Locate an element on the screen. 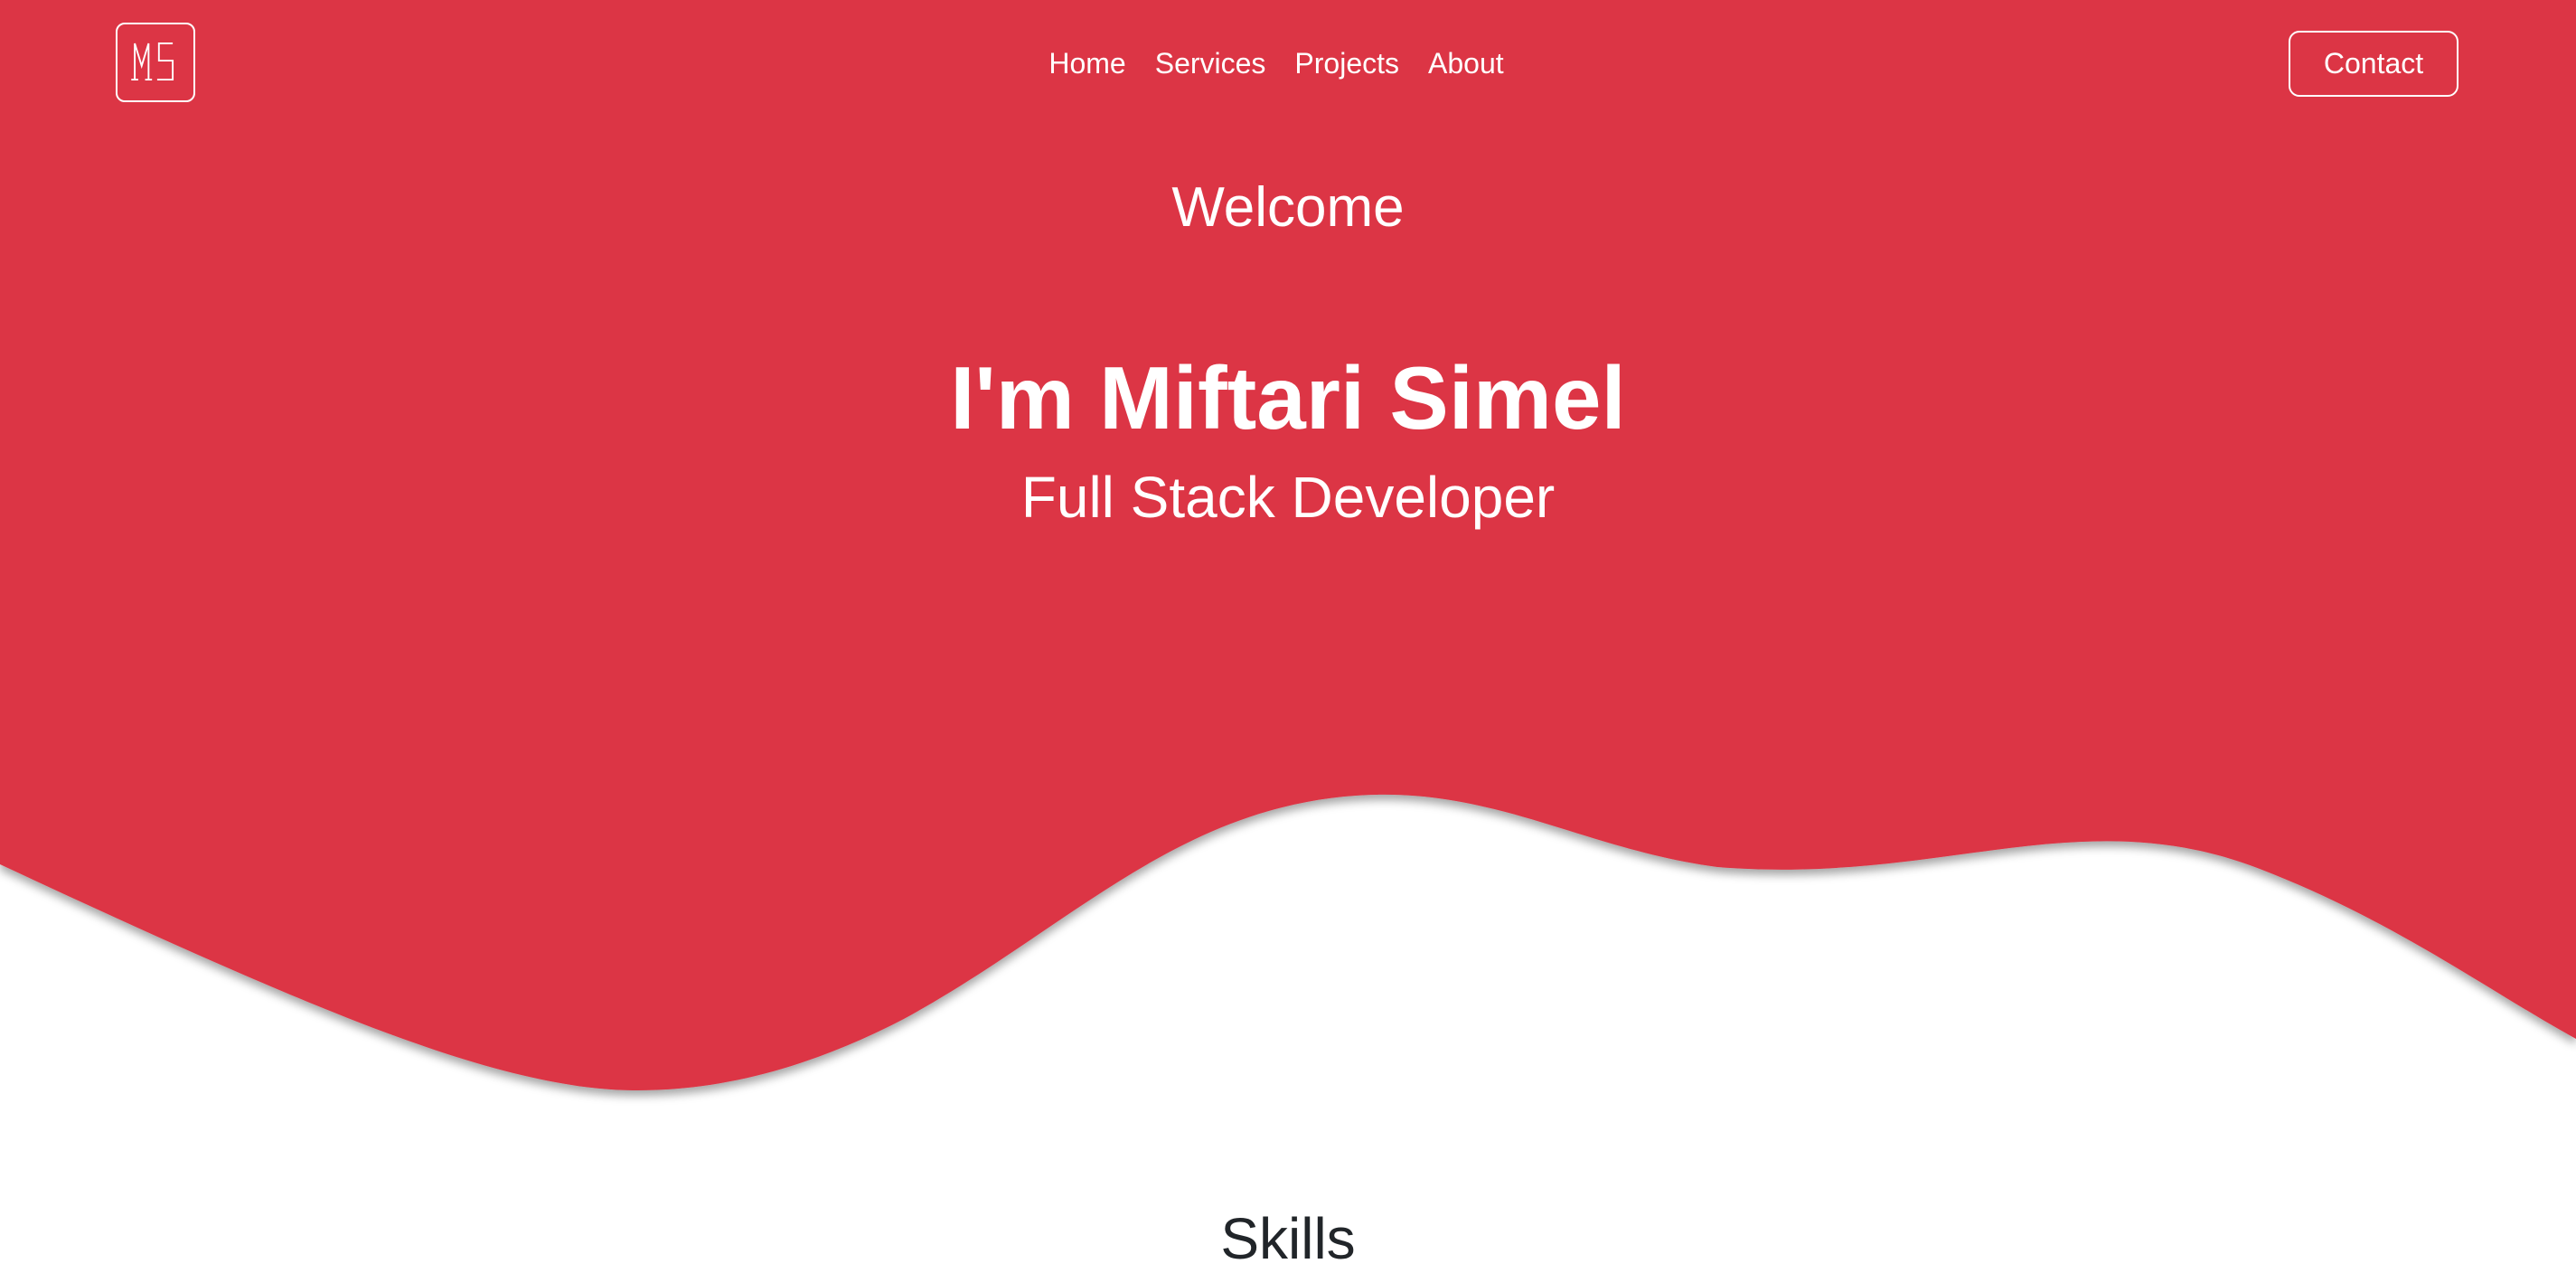 The width and height of the screenshot is (2576, 1273). welcome-heading: Welcome is located at coordinates (1288, 207).